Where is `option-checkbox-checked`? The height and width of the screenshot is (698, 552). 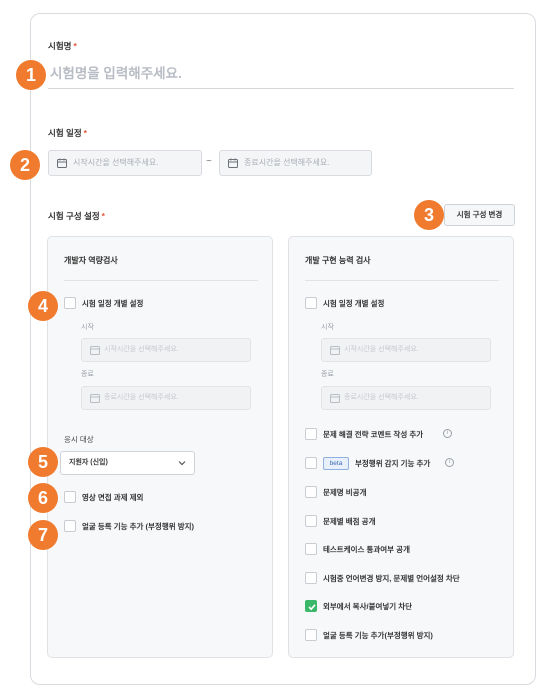
option-checkbox-checked is located at coordinates (311, 606).